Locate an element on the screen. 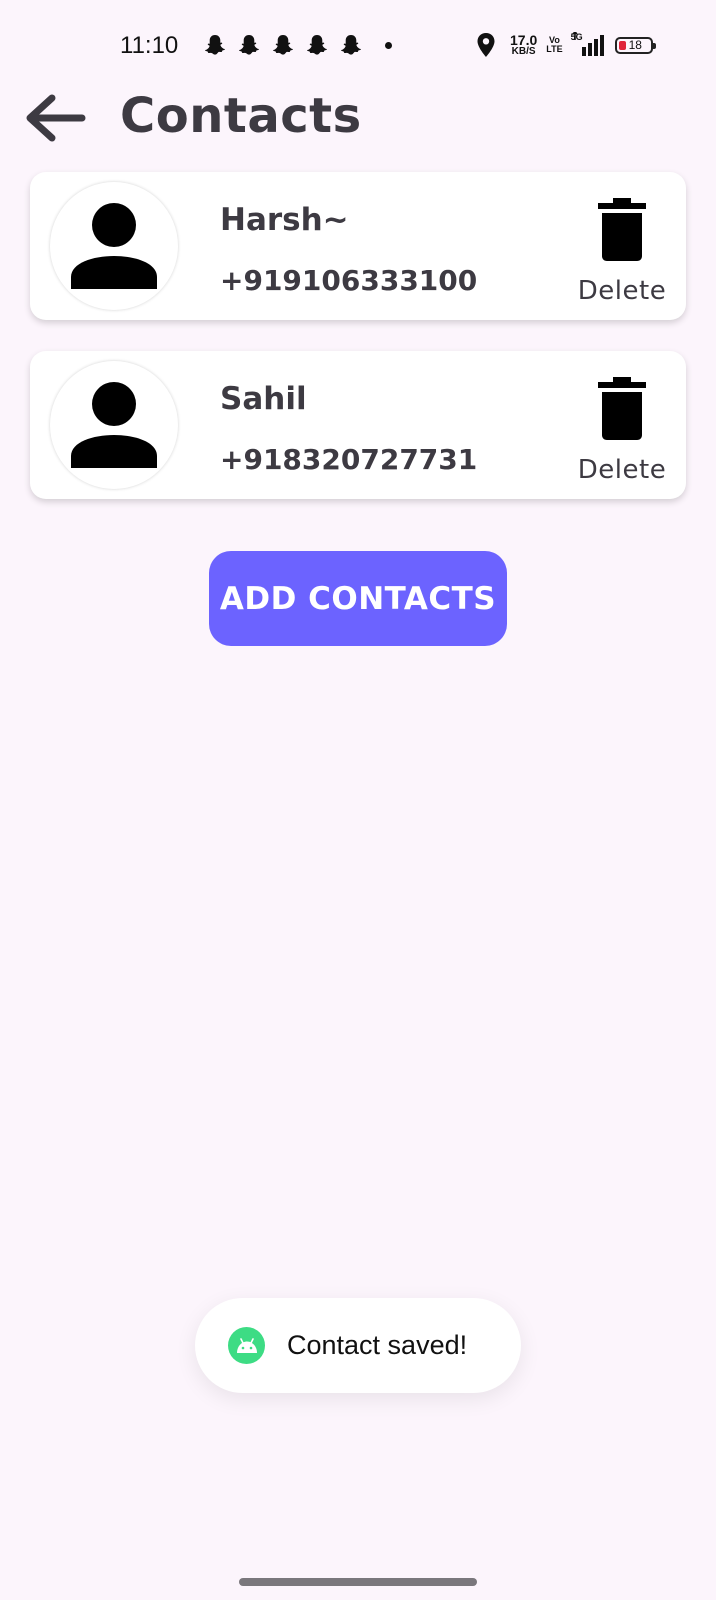  battery-fill is located at coordinates (622, 45).